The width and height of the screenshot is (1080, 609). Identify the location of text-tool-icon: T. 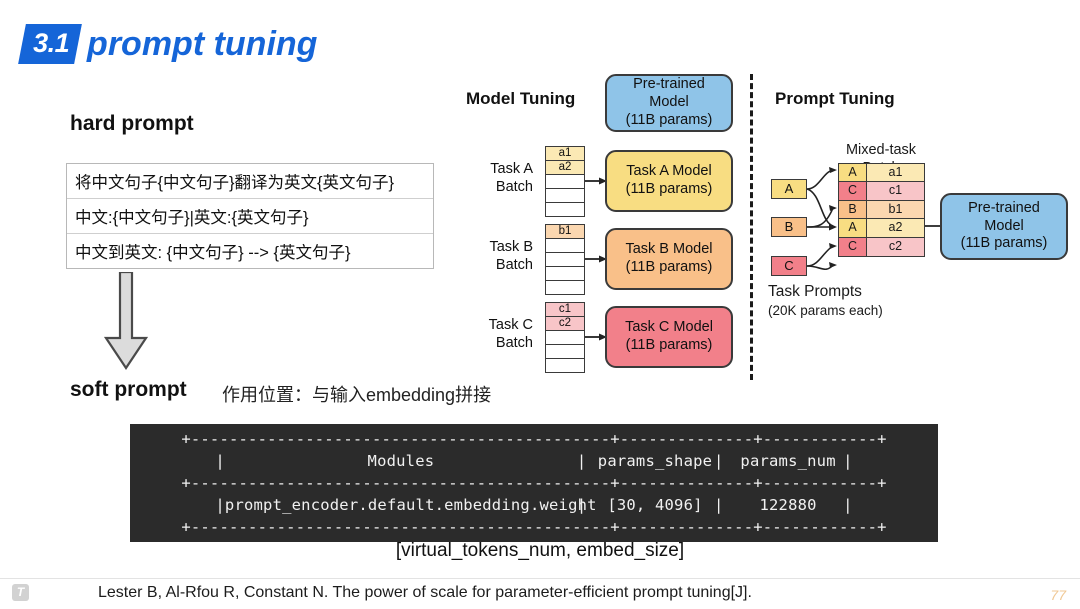
(20, 592).